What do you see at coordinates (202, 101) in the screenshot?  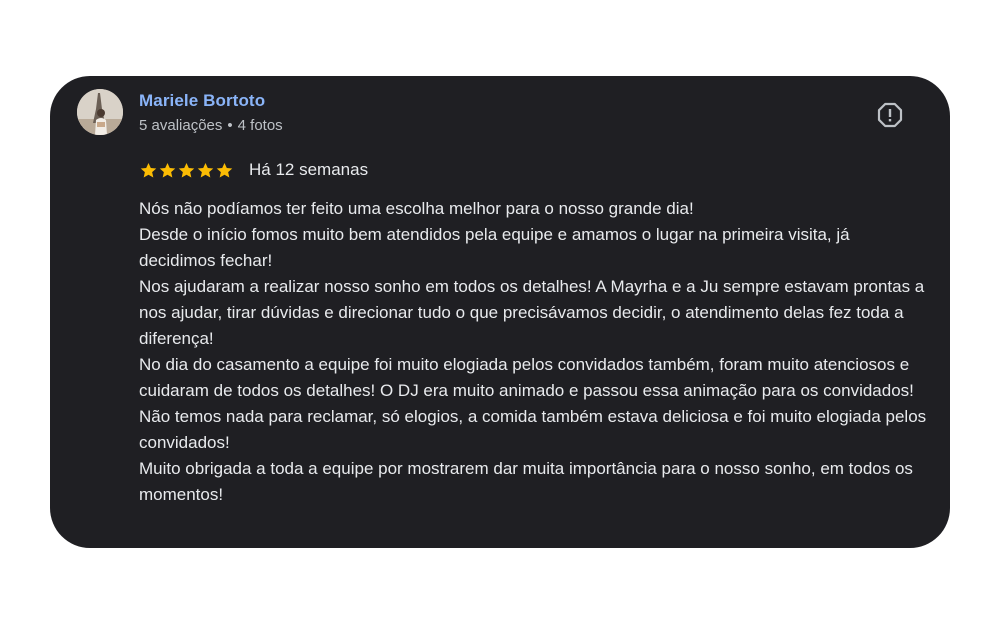 I see `author-name: Mariele Bortoto` at bounding box center [202, 101].